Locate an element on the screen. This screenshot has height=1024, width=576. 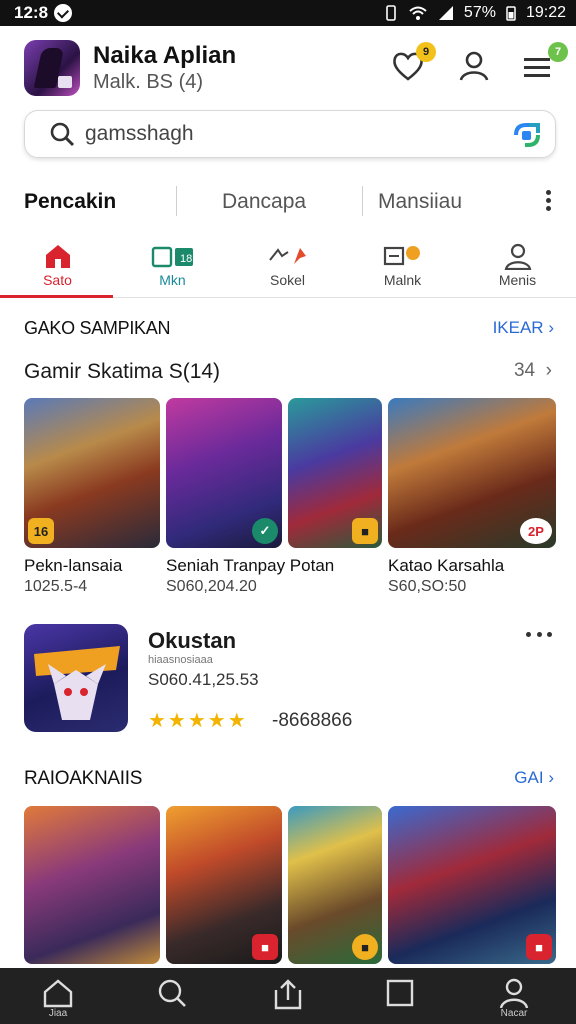
wishlist-button: 9 is located at coordinates (413, 65).